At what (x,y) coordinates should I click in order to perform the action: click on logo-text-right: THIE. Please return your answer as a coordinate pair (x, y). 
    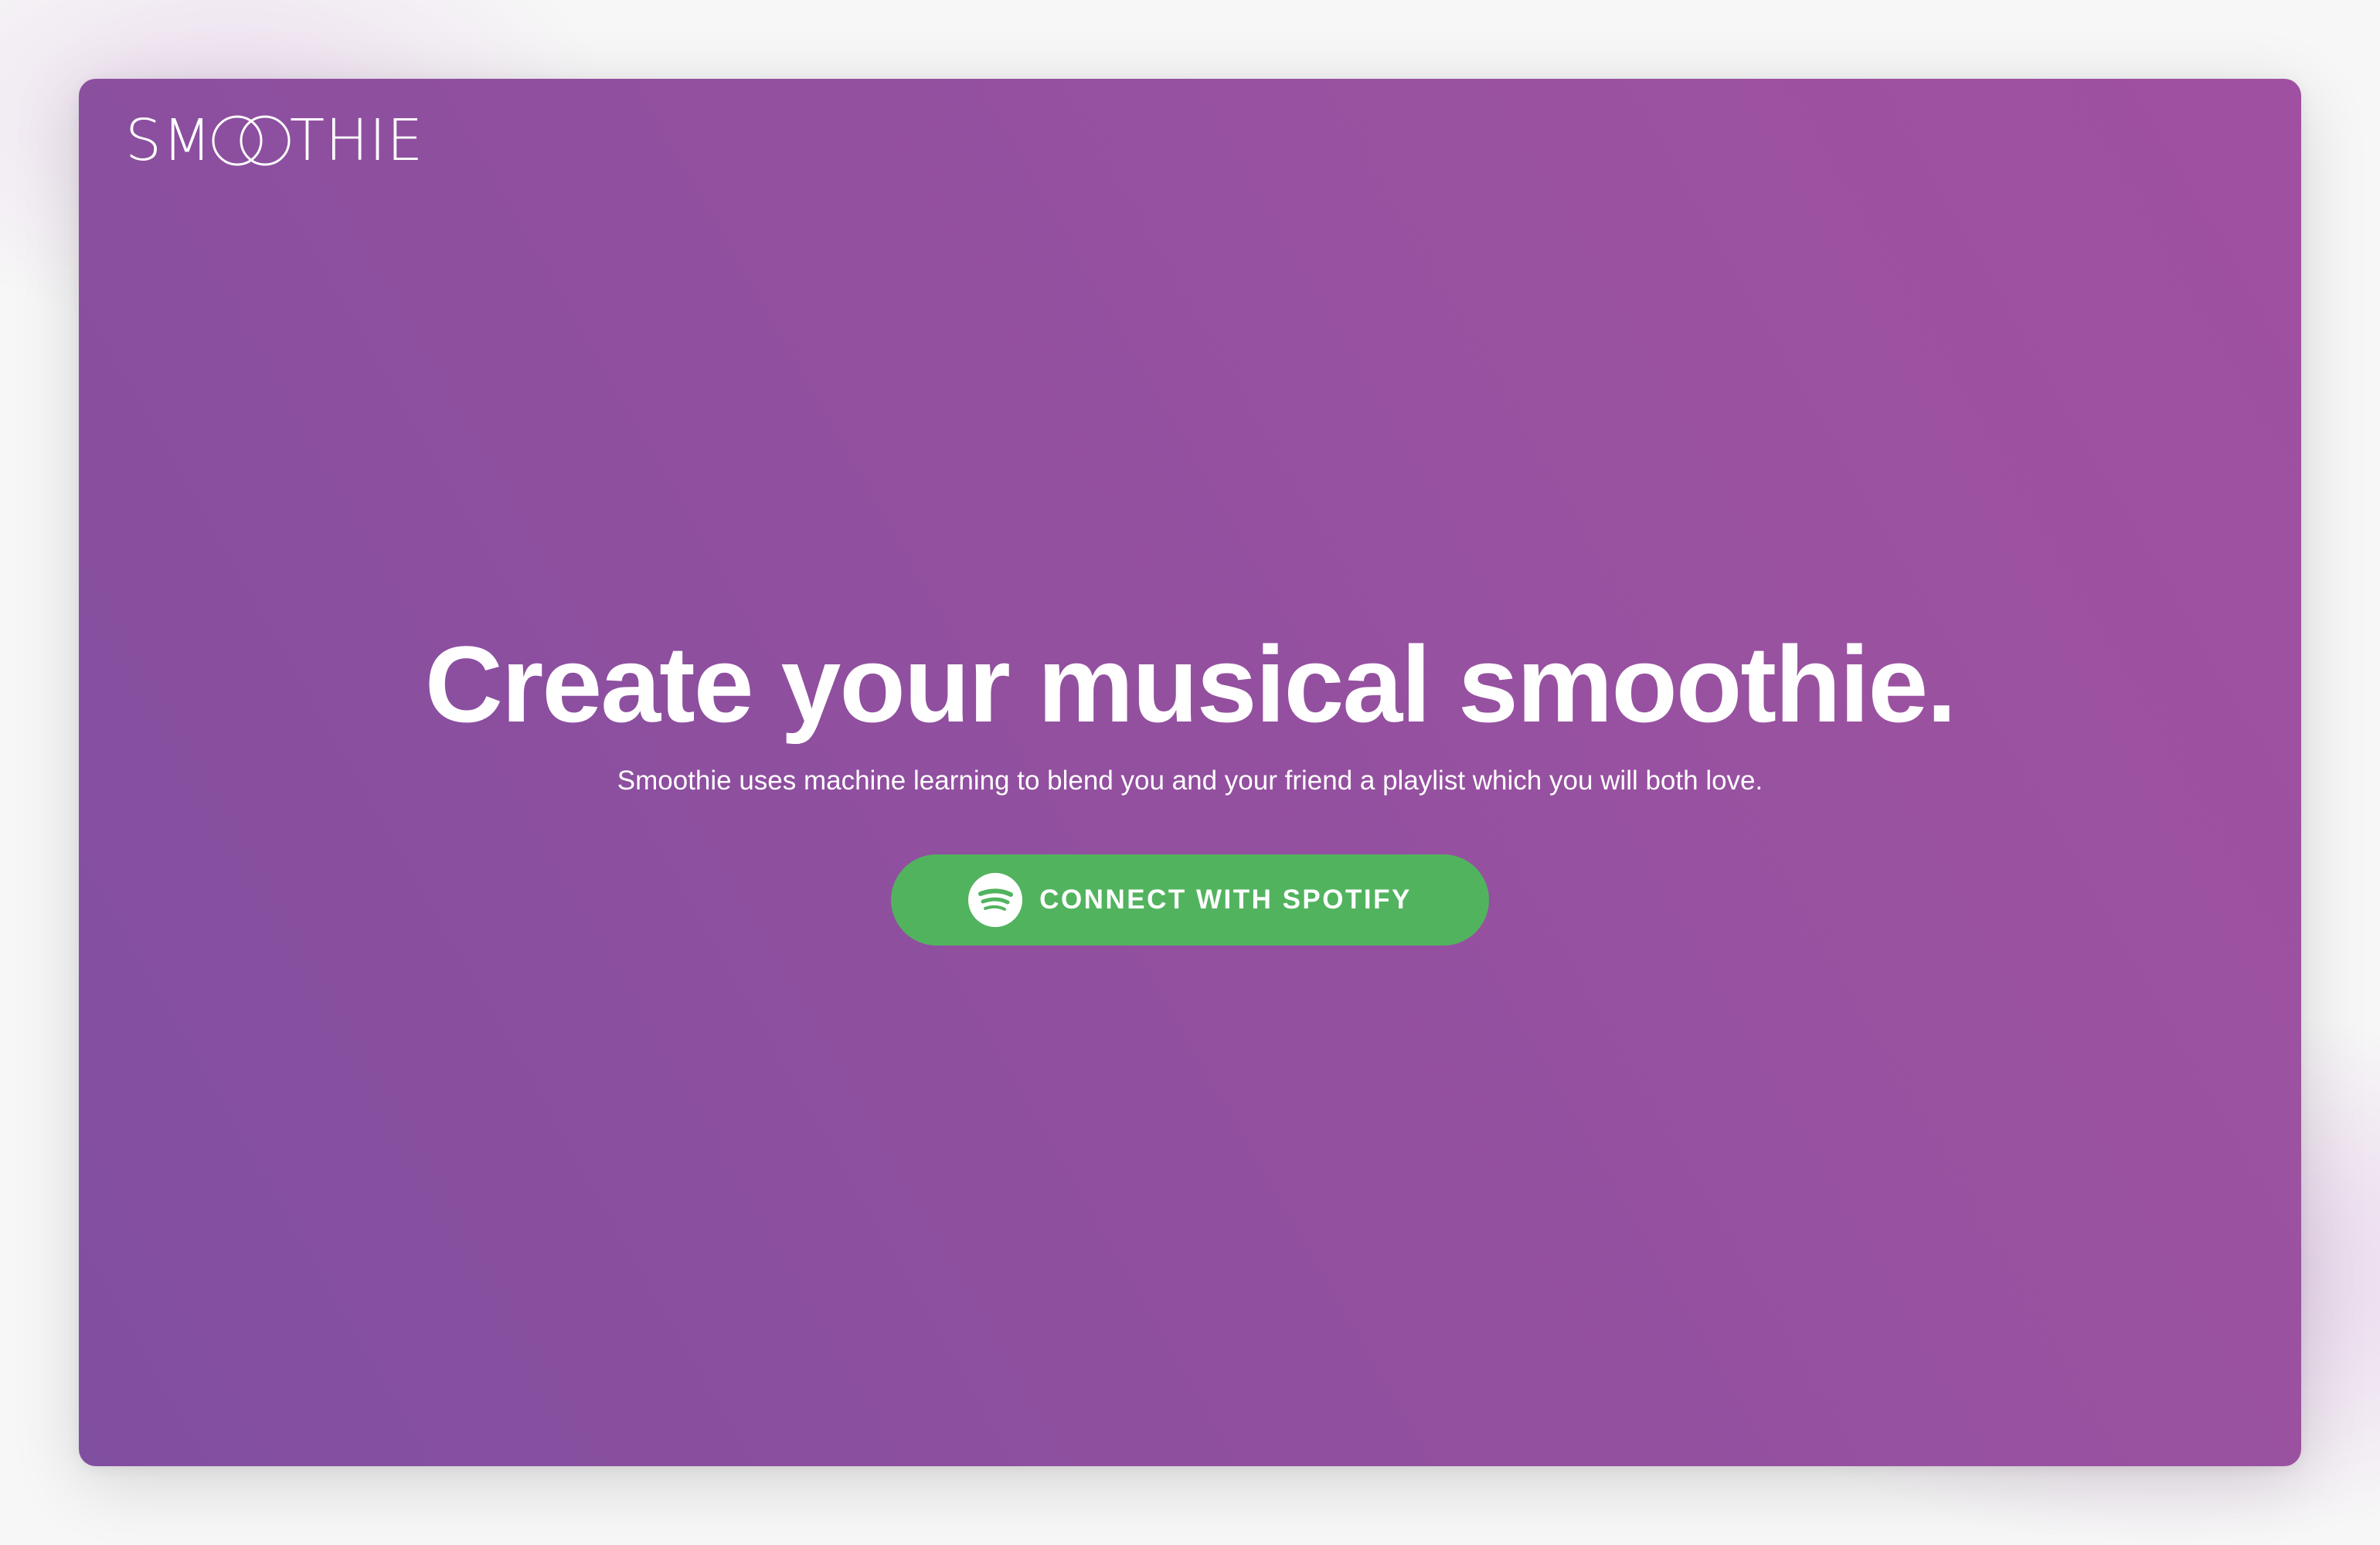
    Looking at the image, I should click on (356, 140).